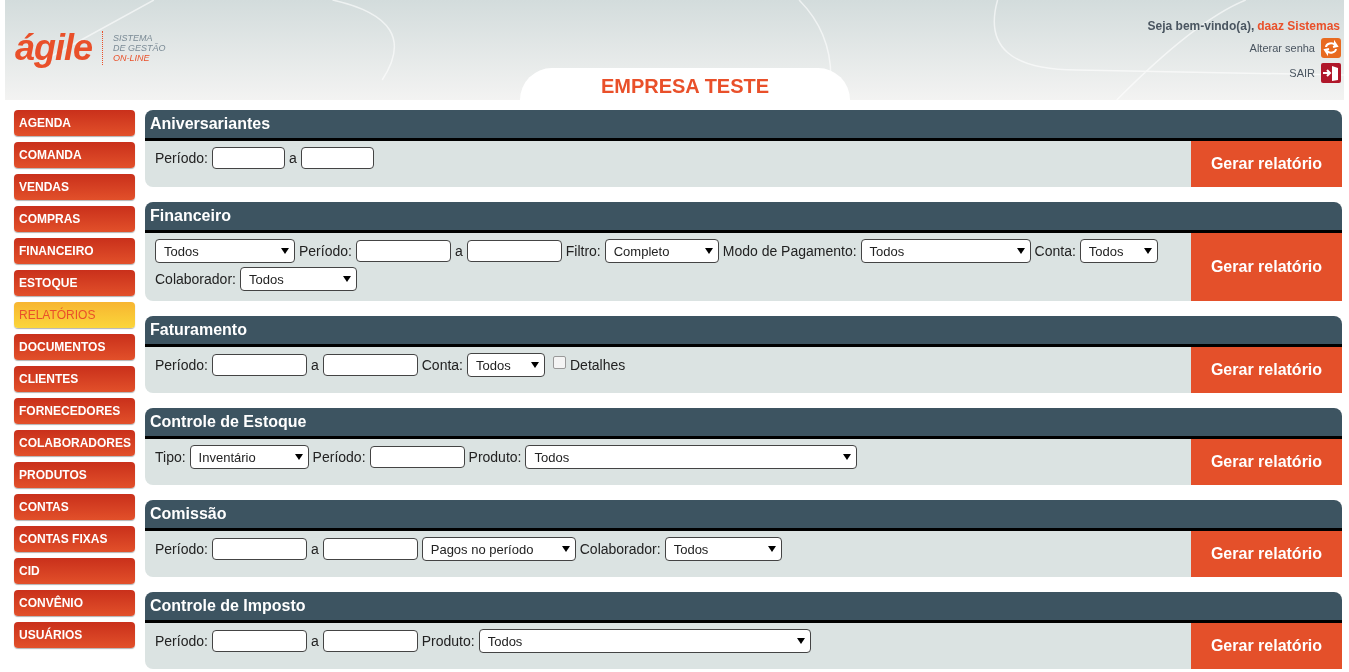 Image resolution: width=1349 pixels, height=672 pixels. What do you see at coordinates (74, 379) in the screenshot?
I see `sidebar-item: CLIENTES` at bounding box center [74, 379].